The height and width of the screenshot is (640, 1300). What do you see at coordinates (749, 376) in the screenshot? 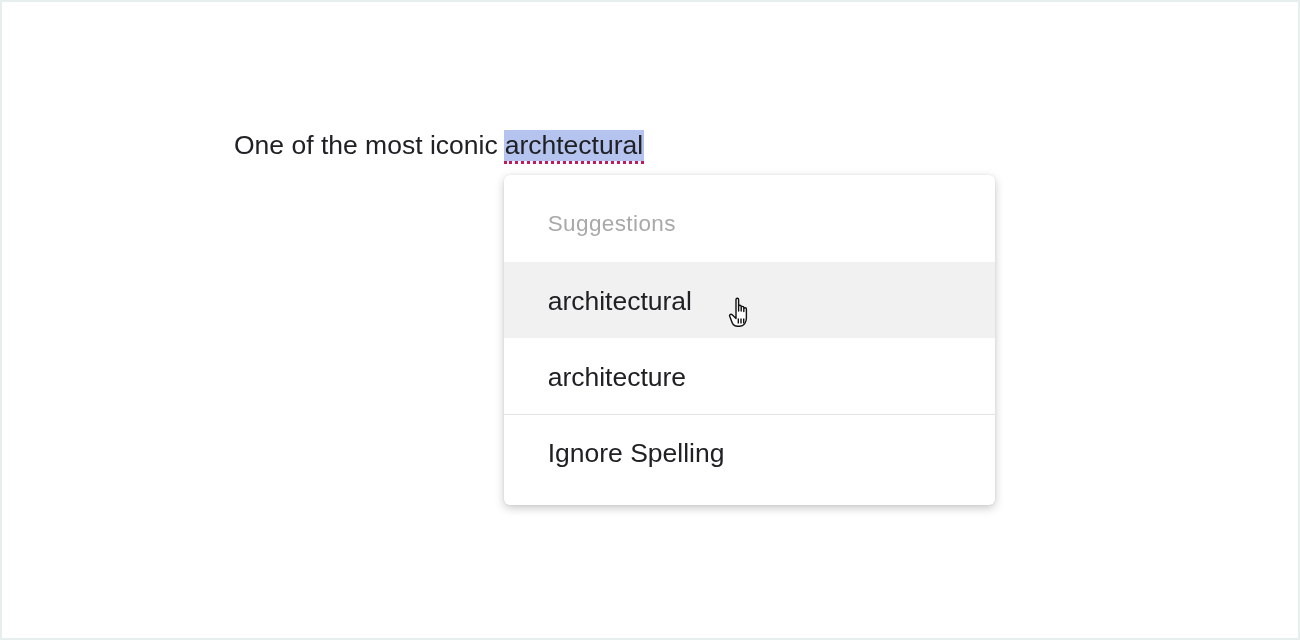
I see `suggestion-menu-item: architecture` at bounding box center [749, 376].